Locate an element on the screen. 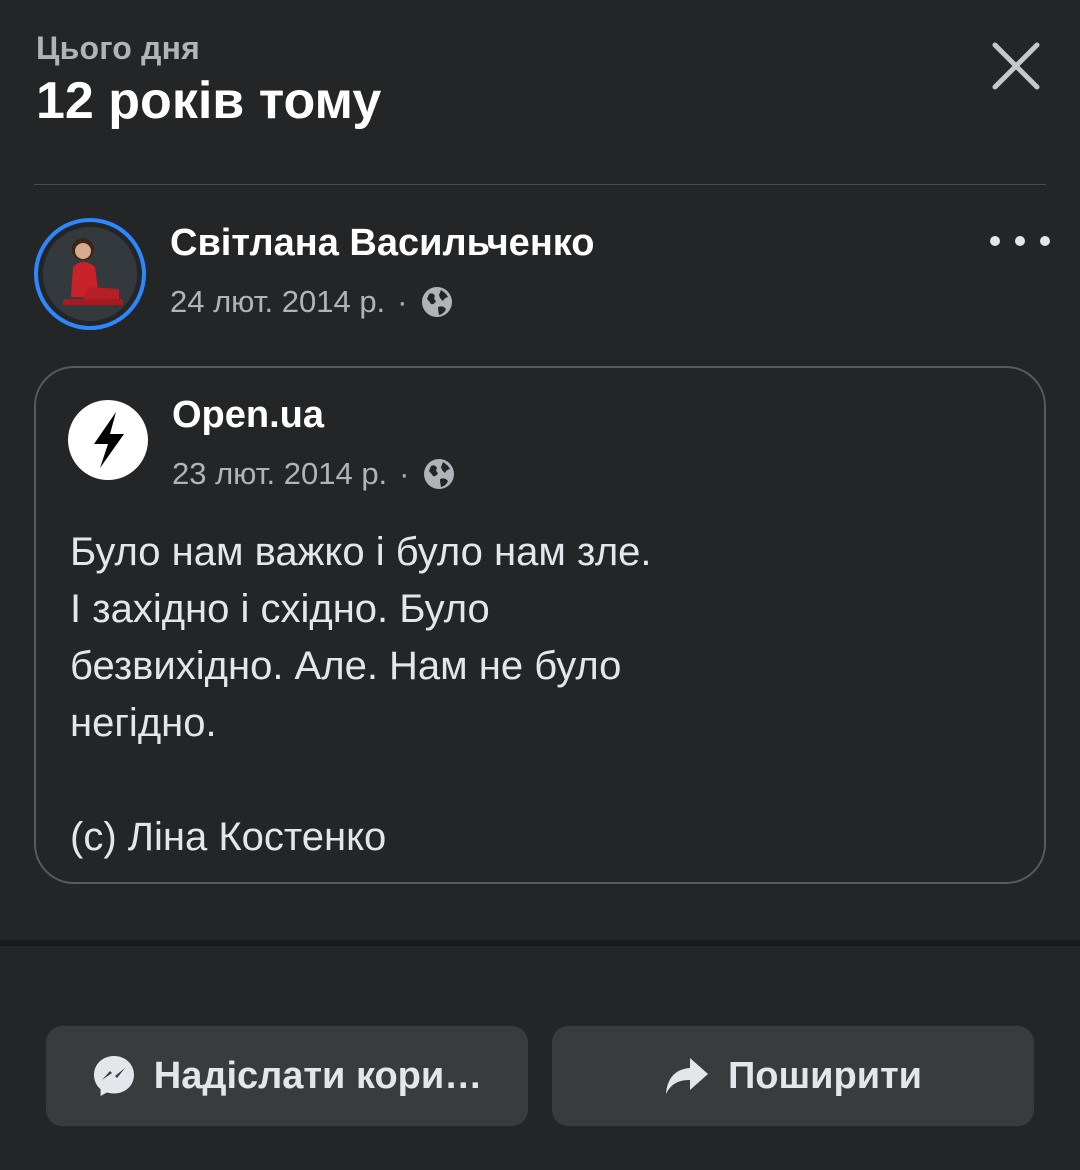 This screenshot has width=1080, height=1170. post-meta: 24 лют. 2014 р. · is located at coordinates (312, 302).